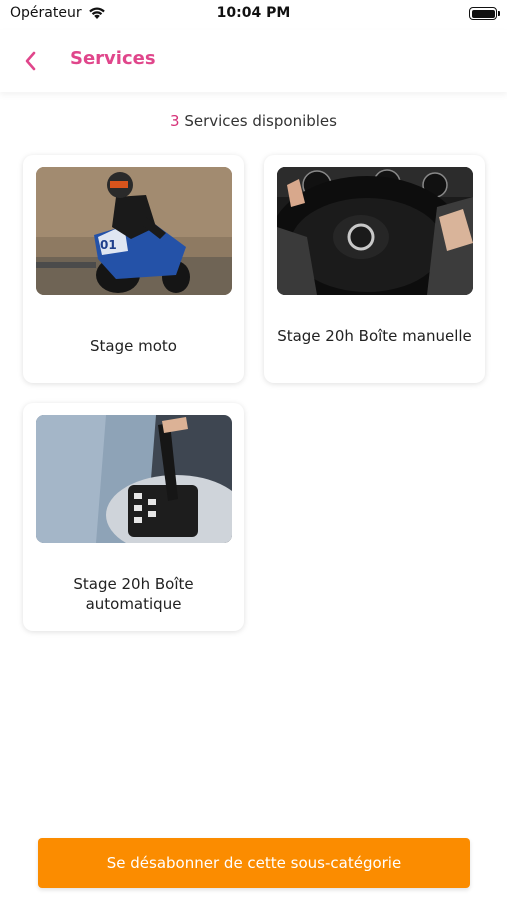 Image resolution: width=507 pixels, height=900 pixels. What do you see at coordinates (254, 863) in the screenshot?
I see `unsubscribe-button: Se désabonner de cette sous-catégorie` at bounding box center [254, 863].